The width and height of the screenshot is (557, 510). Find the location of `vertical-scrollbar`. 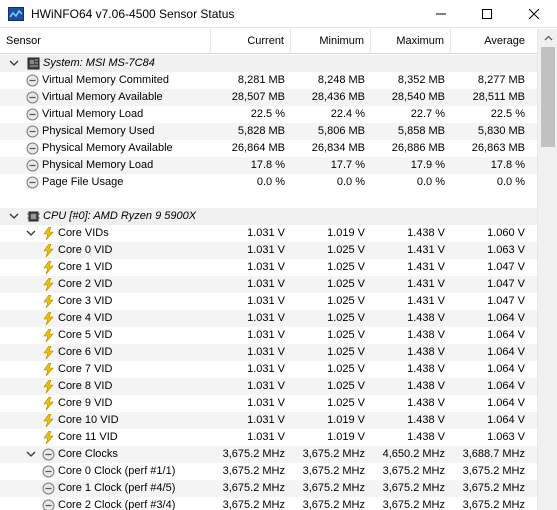

vertical-scrollbar is located at coordinates (547, 269).